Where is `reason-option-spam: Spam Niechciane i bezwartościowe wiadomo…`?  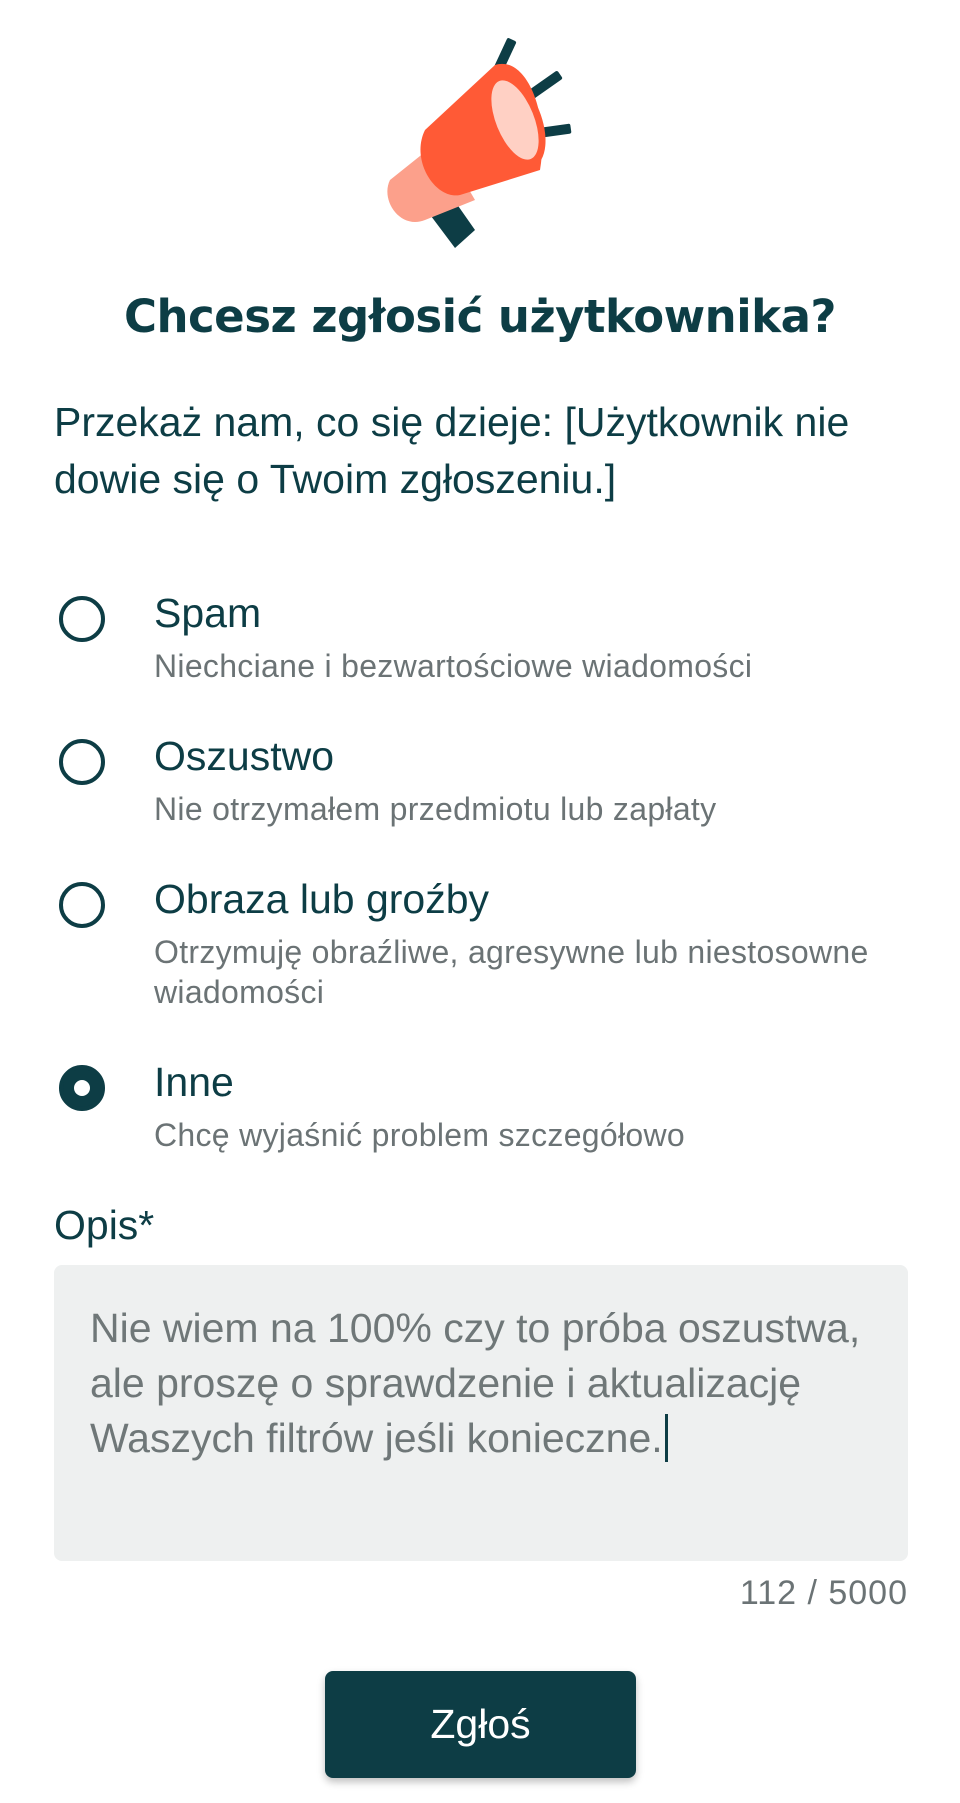
reason-option-spam: Spam Niechciane i bezwartościowe wiadomo… is located at coordinates (484, 658).